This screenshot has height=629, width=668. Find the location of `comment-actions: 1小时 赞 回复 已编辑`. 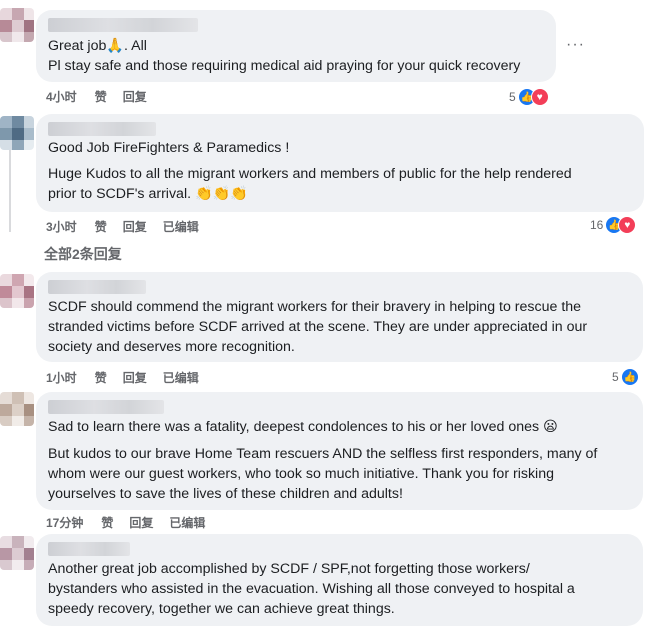

comment-actions: 1小时 赞 回复 已编辑 is located at coordinates (130, 377).